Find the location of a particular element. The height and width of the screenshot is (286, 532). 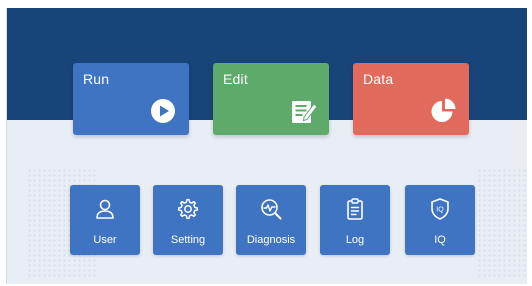

diagnosis-label: Diagnosis is located at coordinates (271, 240).